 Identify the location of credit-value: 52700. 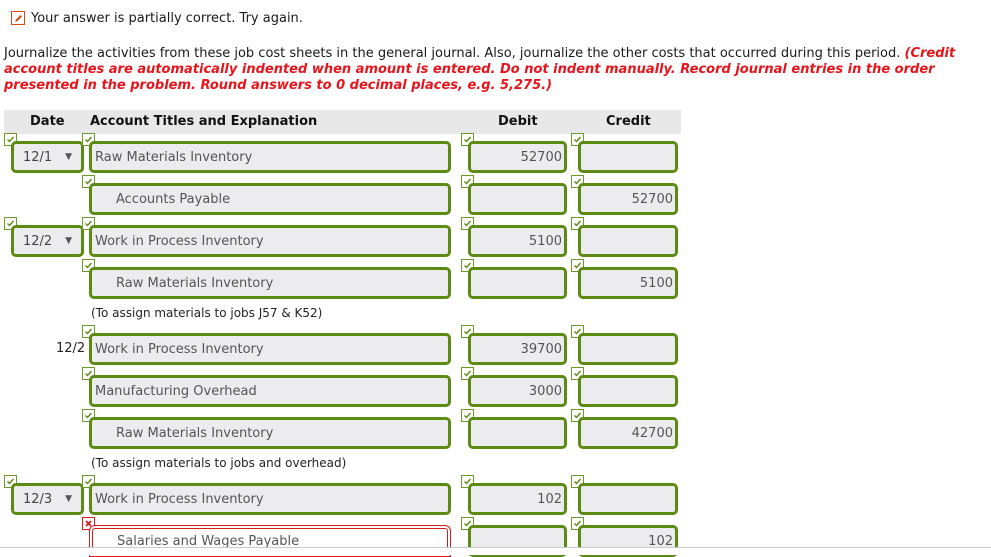
(652, 199).